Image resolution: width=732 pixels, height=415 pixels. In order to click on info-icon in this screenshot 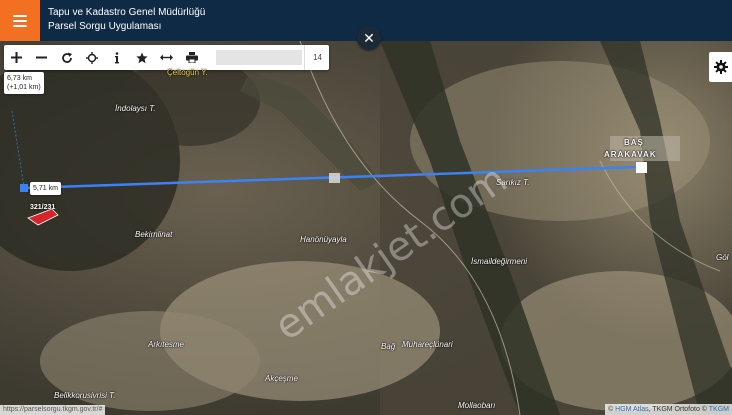, I will do `click(116, 57)`.